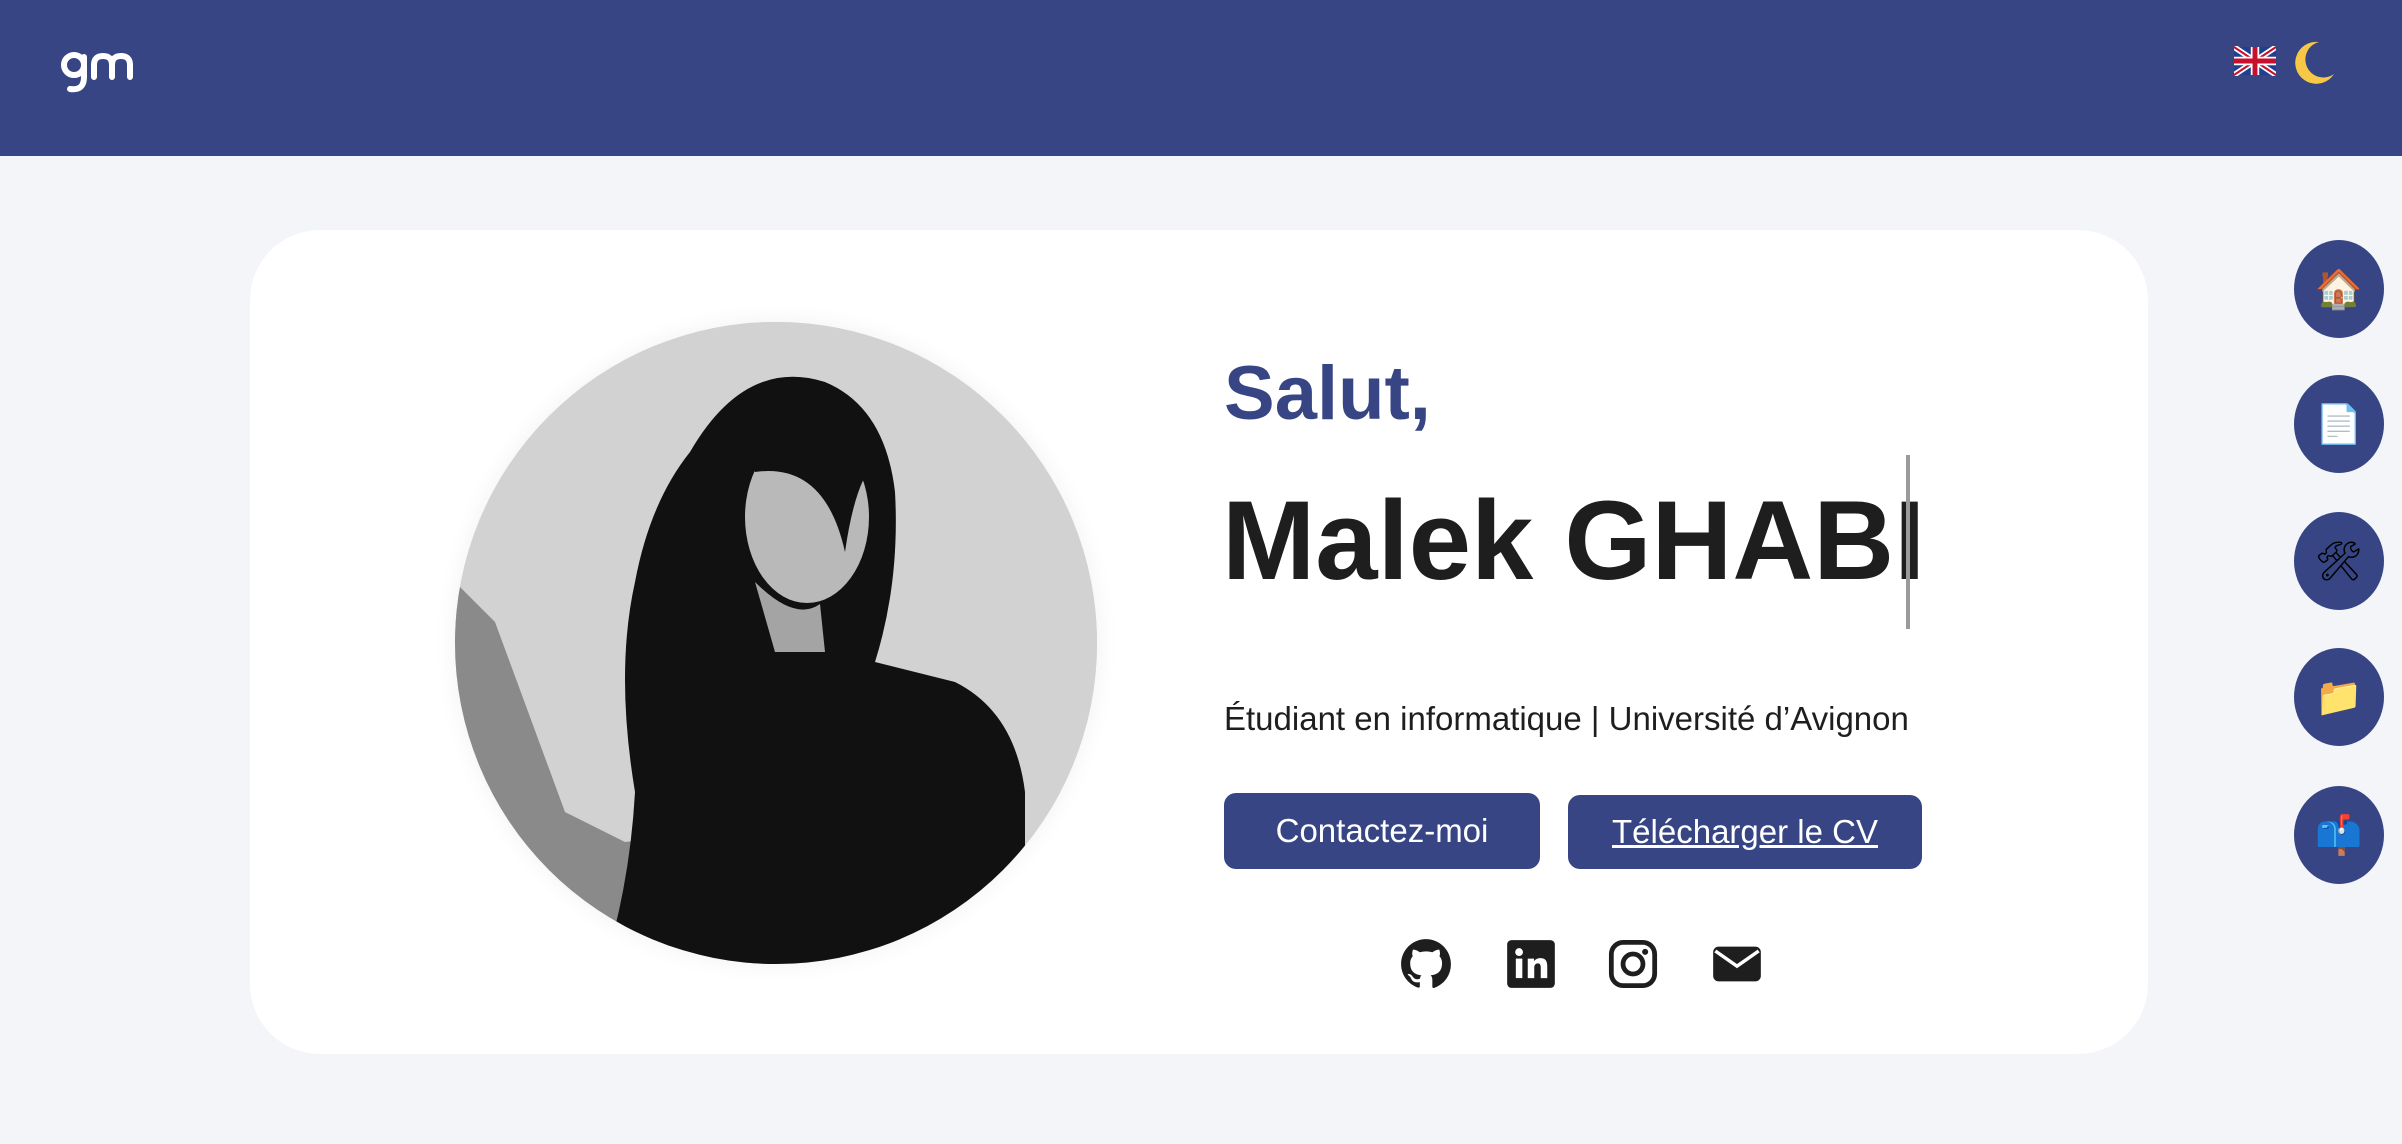 The image size is (2402, 1144). I want to click on uk-flag-icon, so click(2255, 61).